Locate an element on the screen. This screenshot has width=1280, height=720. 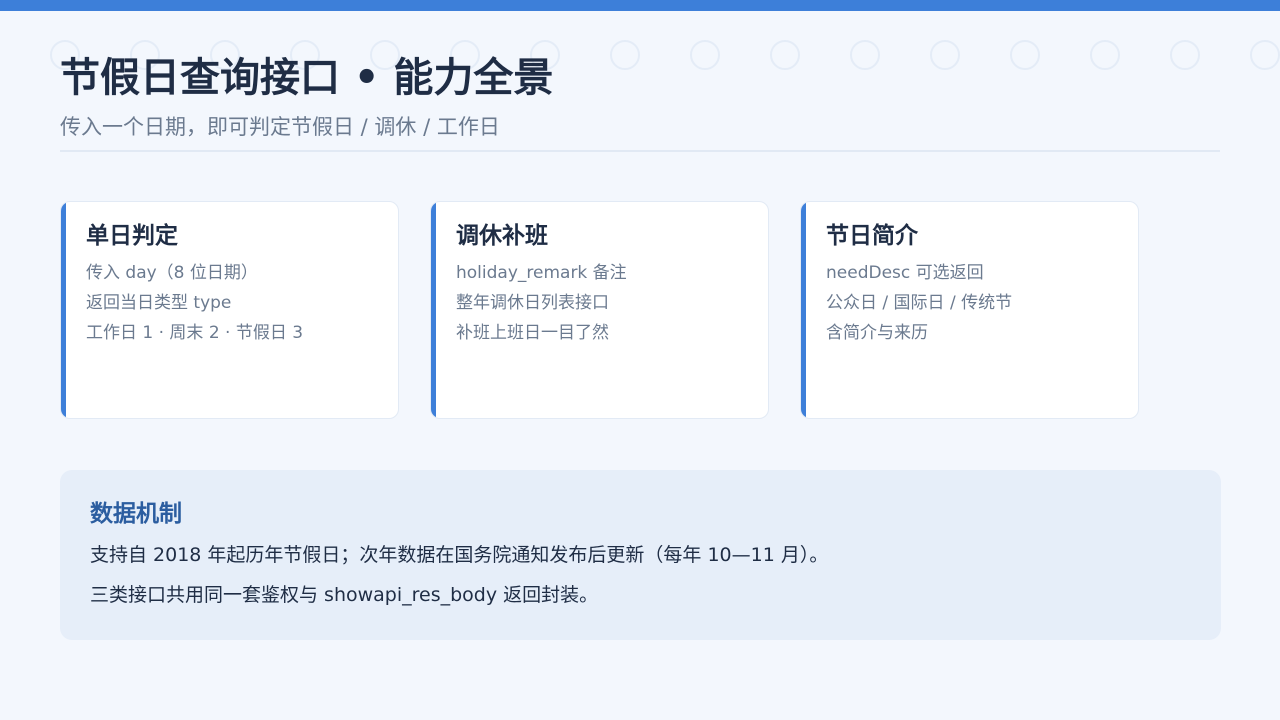
page-subtitle: 传入一个日期，即可判定节假日 / 调休 / 工作日 is located at coordinates (280, 127).